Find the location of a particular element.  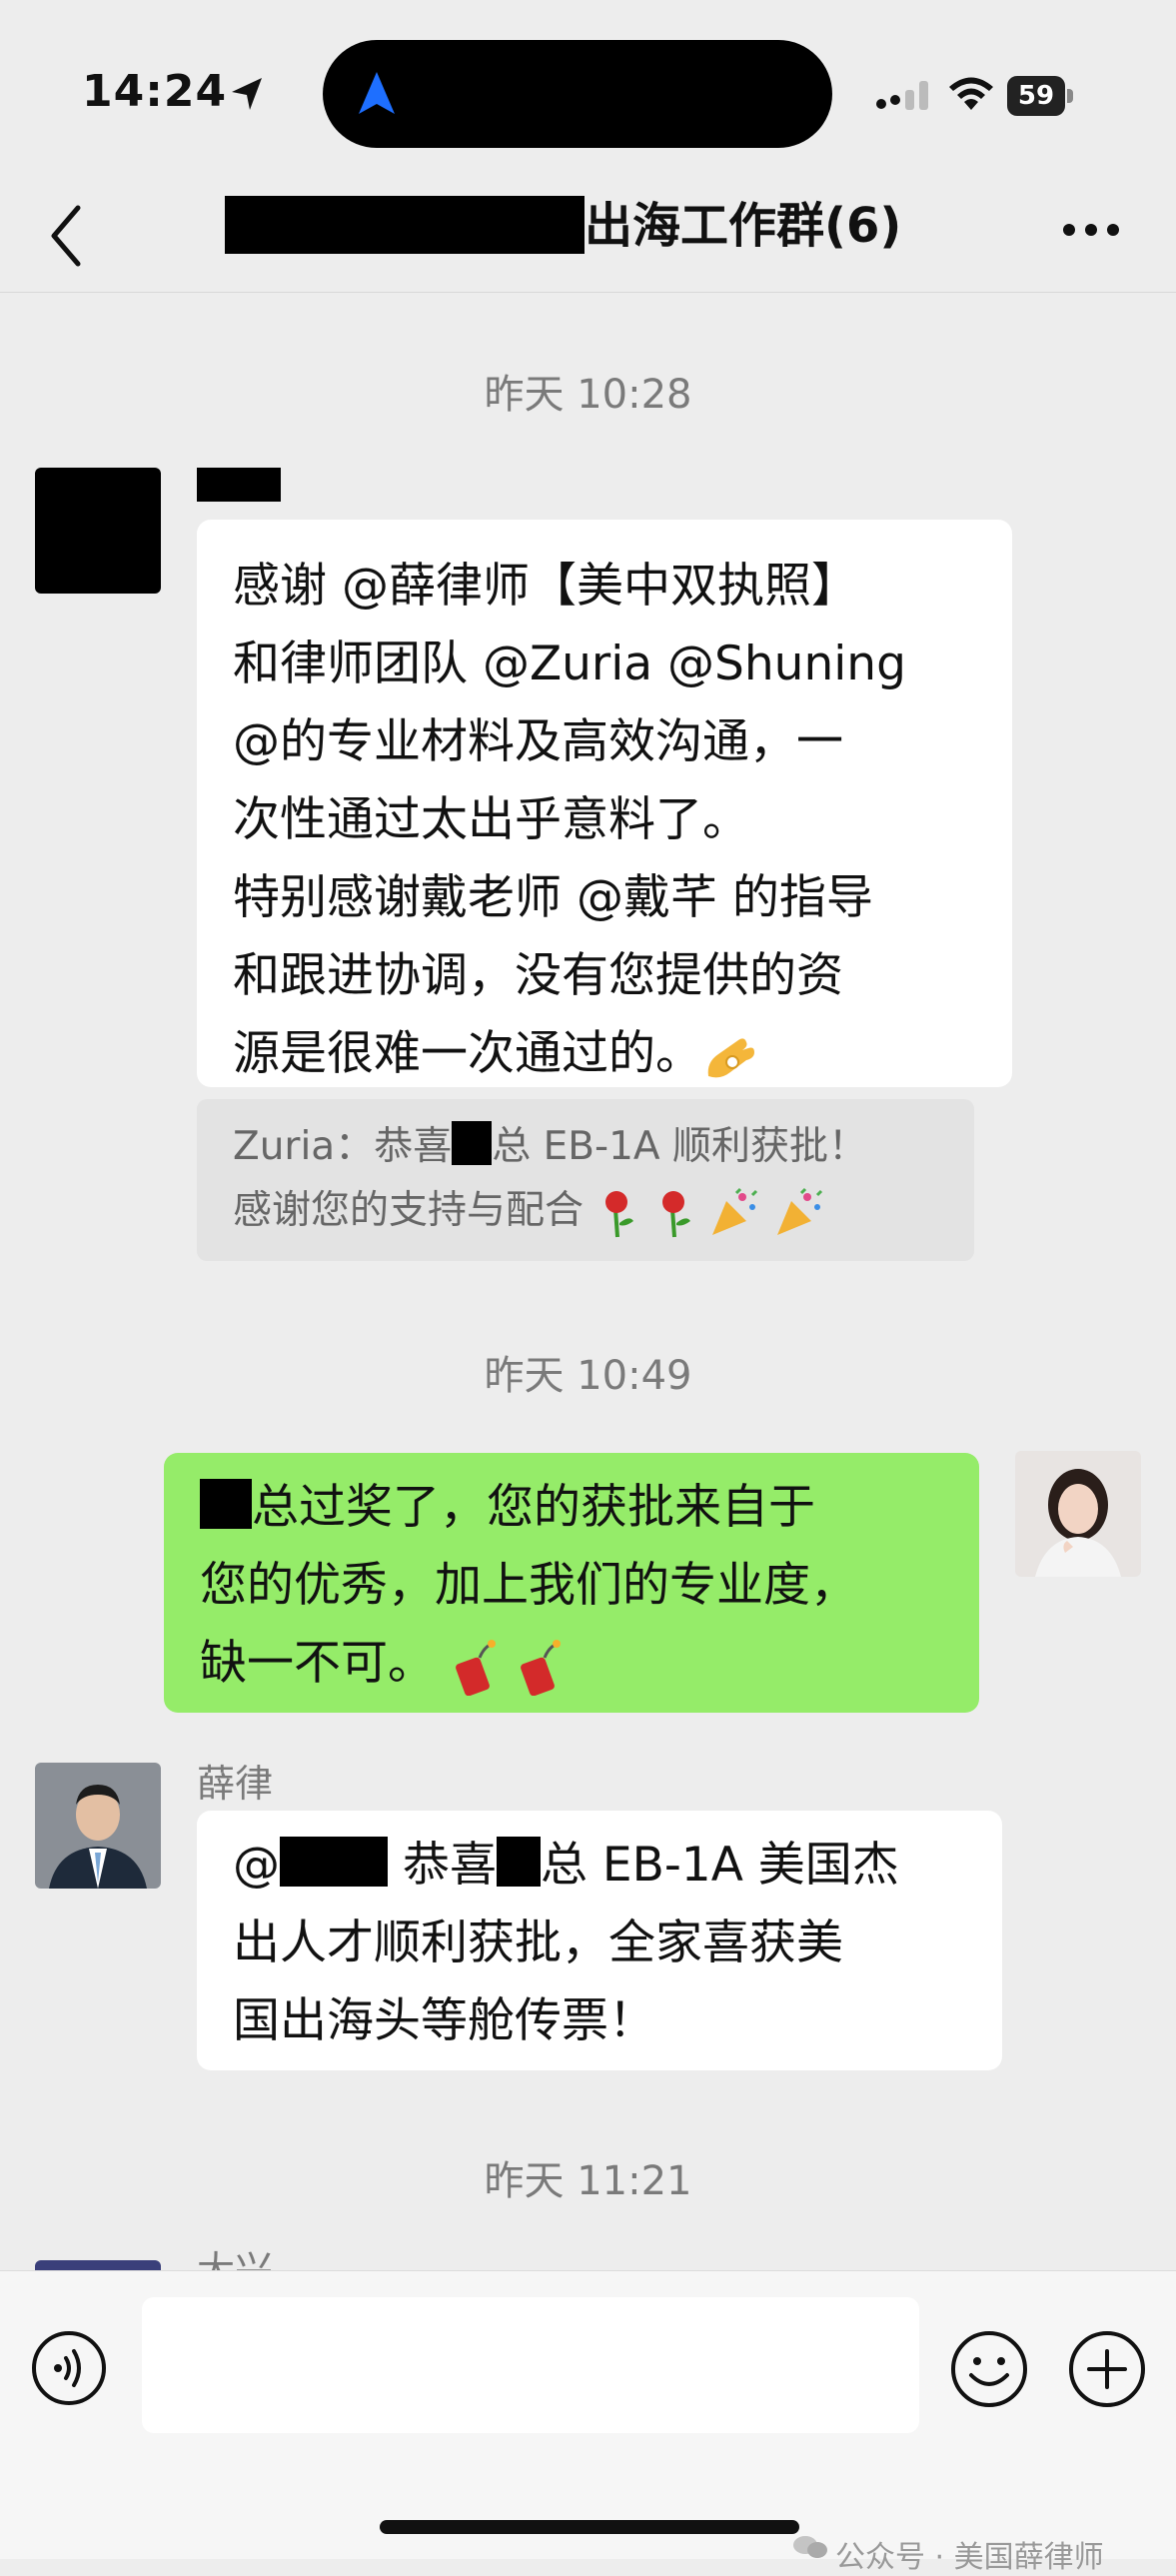

more-dots-icon is located at coordinates (1091, 230).